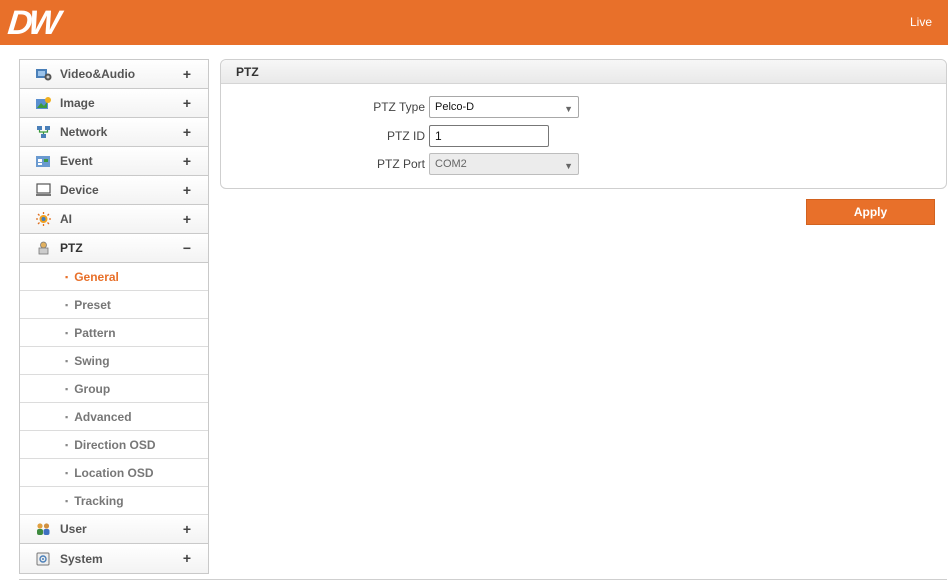  Describe the element at coordinates (921, 22) in the screenshot. I see `live-link: Live` at that location.